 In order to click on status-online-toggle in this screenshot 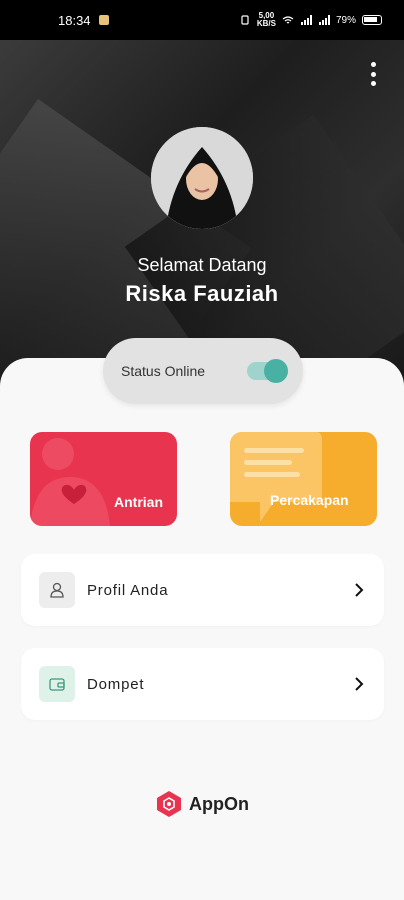, I will do `click(267, 371)`.